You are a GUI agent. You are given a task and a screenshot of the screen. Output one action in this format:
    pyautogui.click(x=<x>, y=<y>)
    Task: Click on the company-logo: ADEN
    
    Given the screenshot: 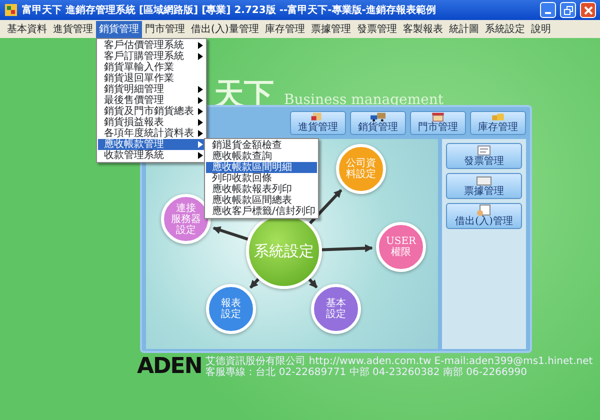 What is the action you would take?
    pyautogui.click(x=169, y=367)
    